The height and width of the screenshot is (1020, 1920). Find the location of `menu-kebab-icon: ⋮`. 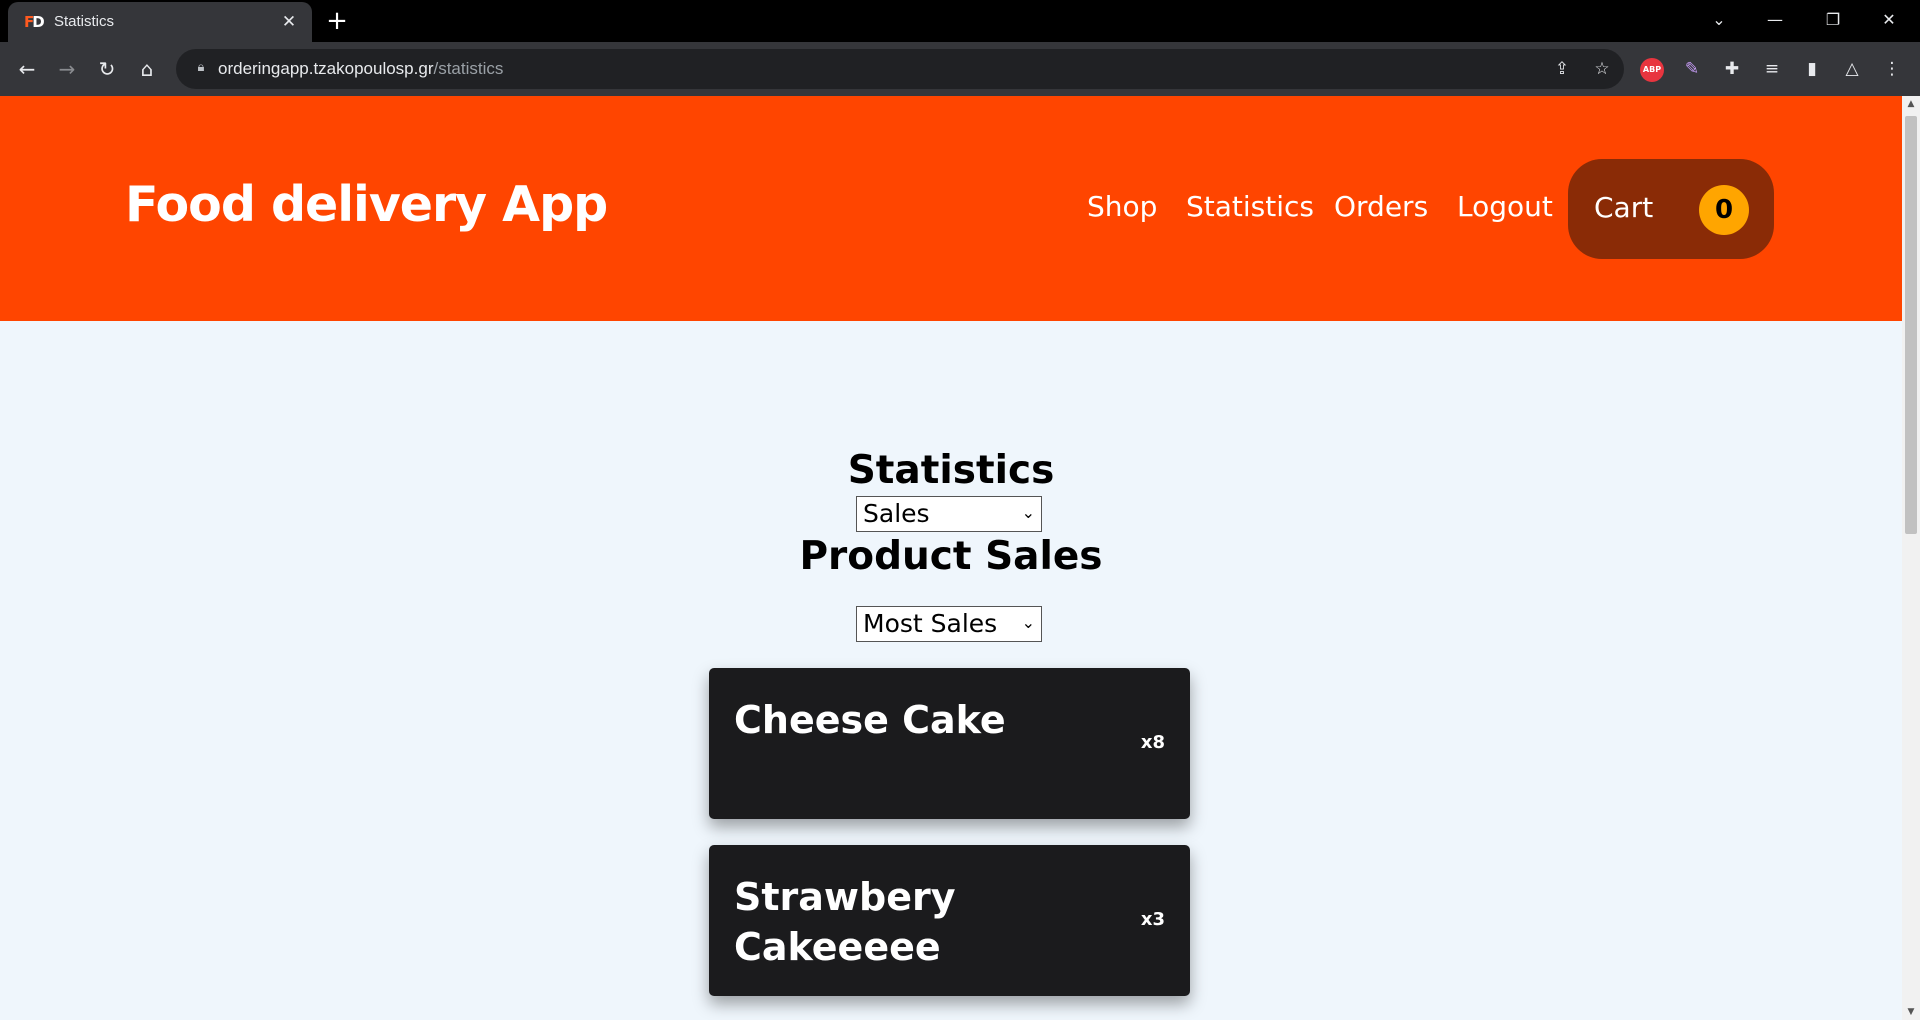

menu-kebab-icon: ⋮ is located at coordinates (1892, 69).